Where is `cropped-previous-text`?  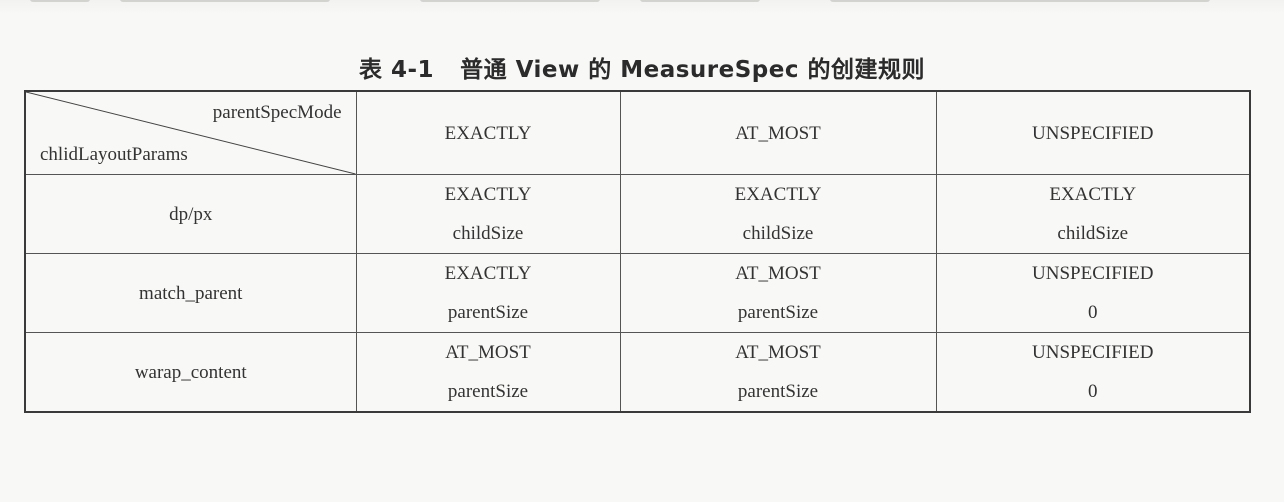
cropped-previous-text is located at coordinates (642, 7).